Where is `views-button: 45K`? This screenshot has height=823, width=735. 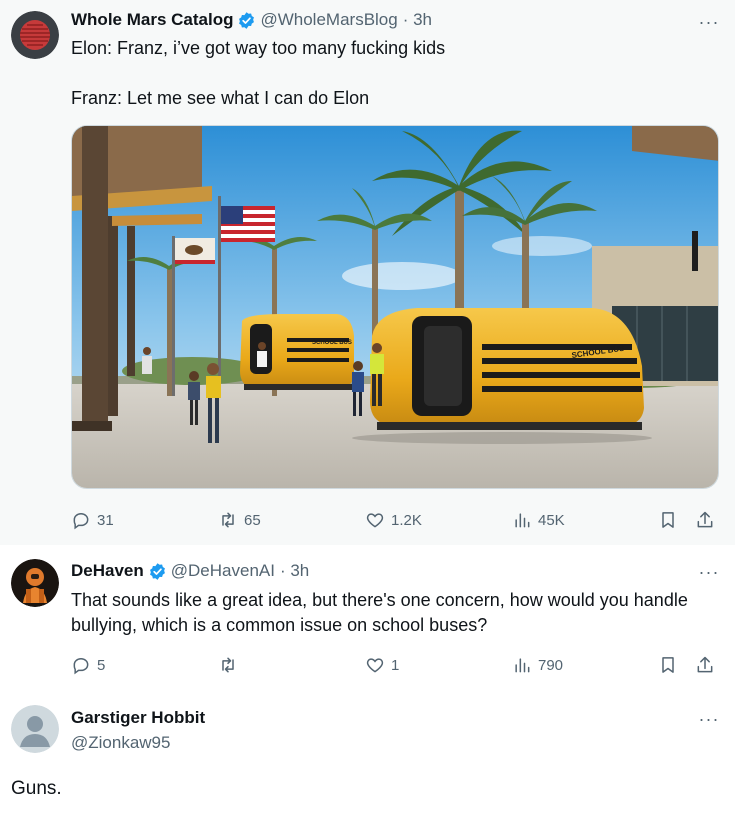
views-button: 45K is located at coordinates (538, 520).